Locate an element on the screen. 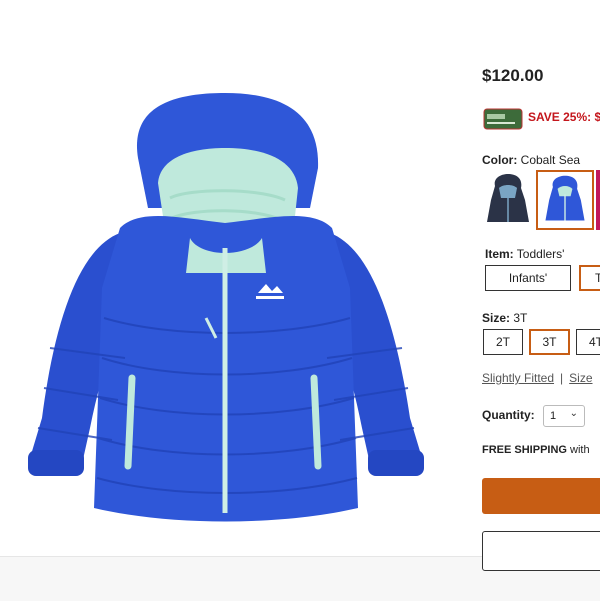 Image resolution: width=600 pixels, height=601 pixels. size-option-4t: 4T is located at coordinates (588, 342).